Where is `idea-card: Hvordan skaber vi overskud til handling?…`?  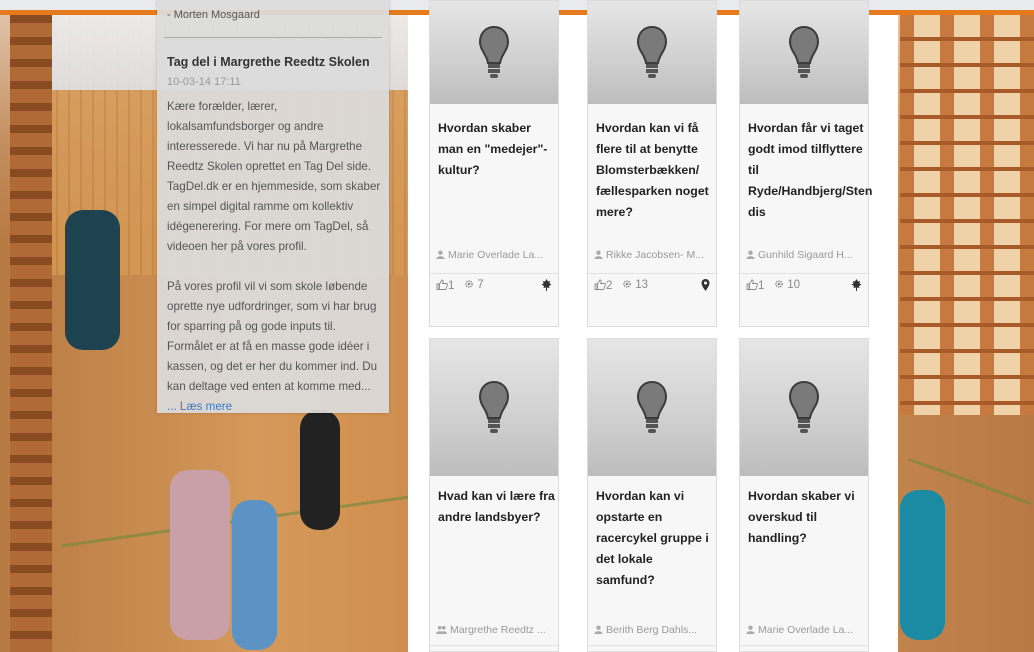
idea-card: Hvordan skaber vi overskud til handling?… is located at coordinates (804, 495).